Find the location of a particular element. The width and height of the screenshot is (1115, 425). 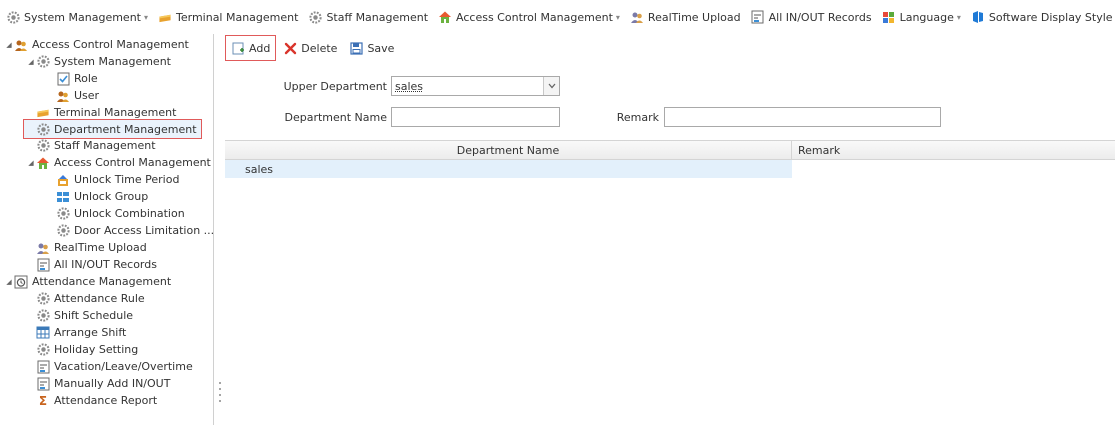

menu-all-in-out-records: All IN/OUT Records is located at coordinates (811, 17).